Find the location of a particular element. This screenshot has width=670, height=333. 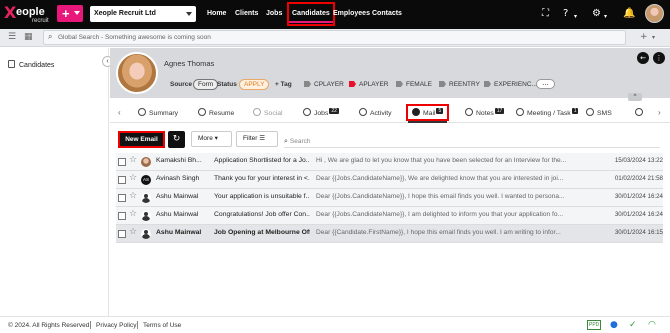

status-label: Status is located at coordinates (227, 84).